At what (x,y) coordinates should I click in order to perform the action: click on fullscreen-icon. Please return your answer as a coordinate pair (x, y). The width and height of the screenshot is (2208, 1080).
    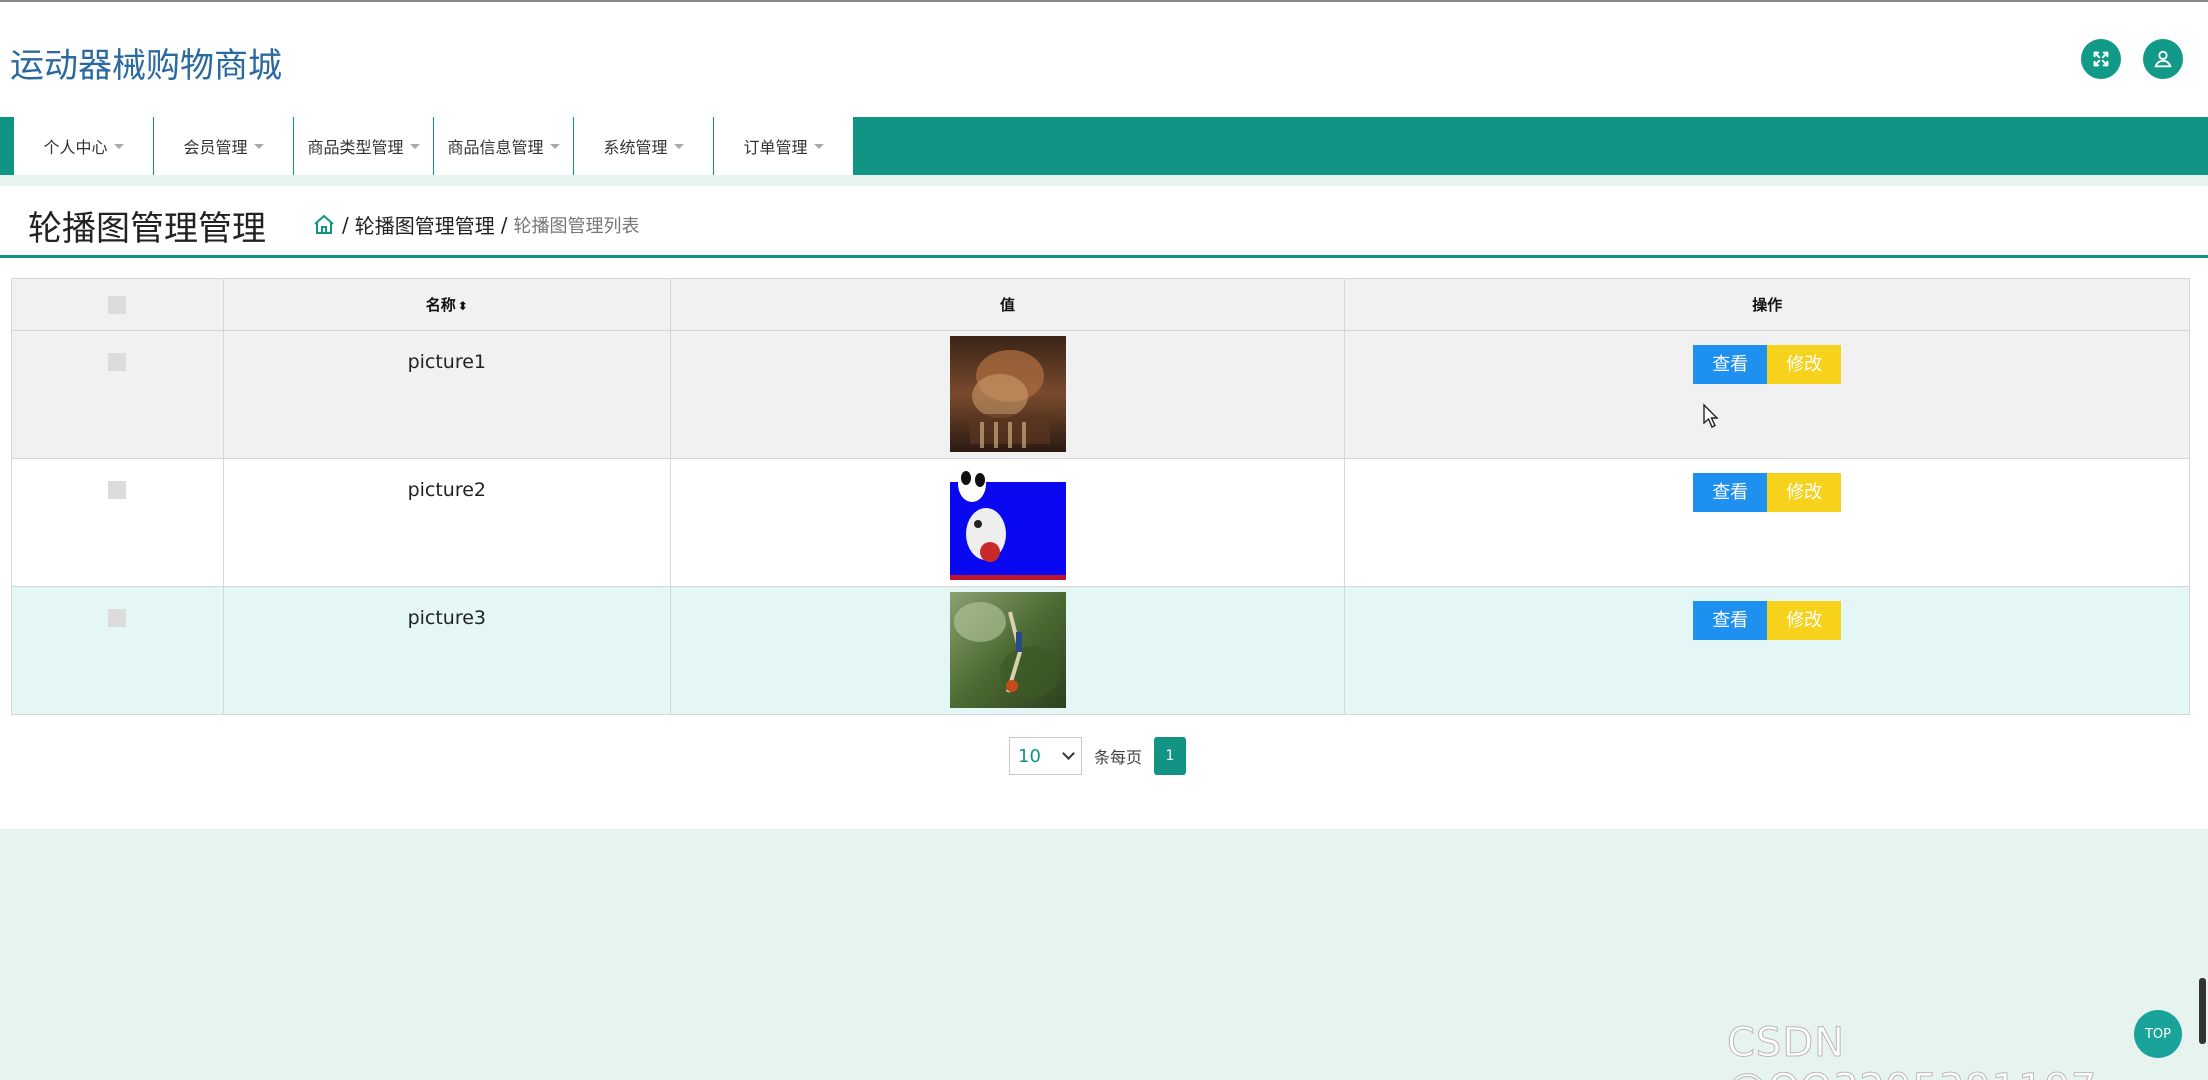
    Looking at the image, I should click on (2101, 59).